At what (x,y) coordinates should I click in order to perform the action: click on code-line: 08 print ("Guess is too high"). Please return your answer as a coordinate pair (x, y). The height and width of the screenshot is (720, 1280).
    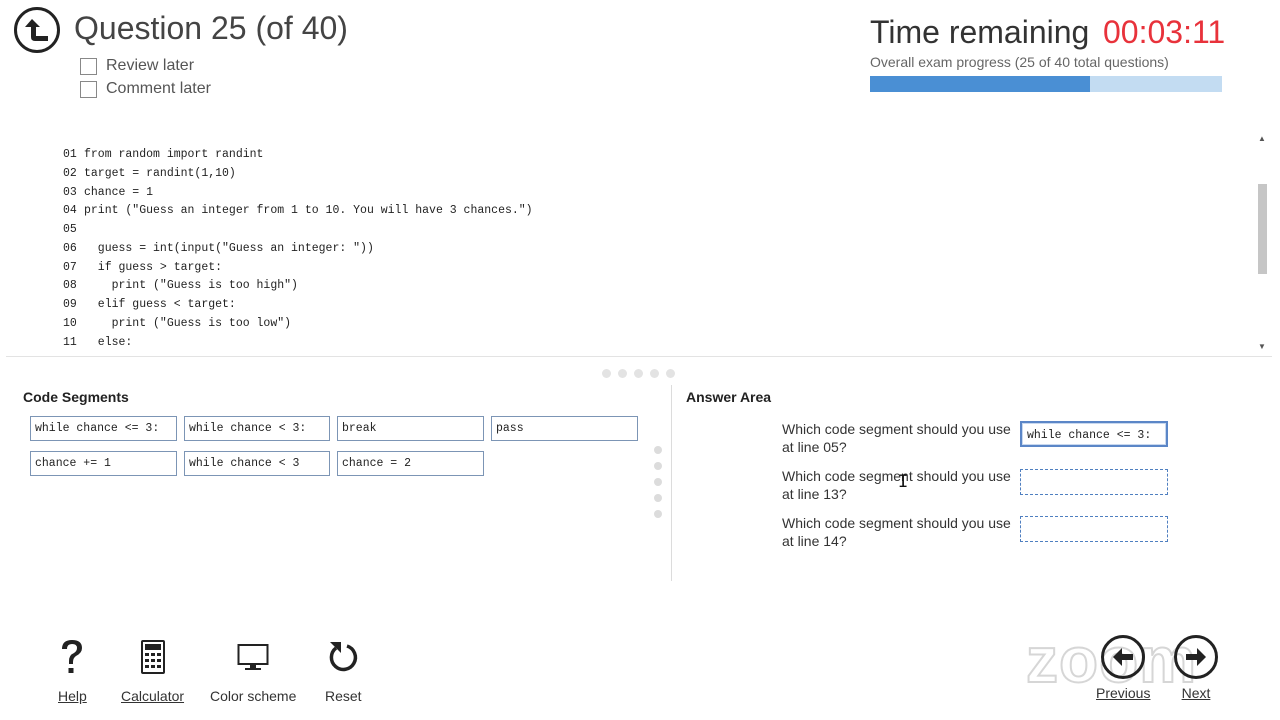
    Looking at the image, I should click on (180, 285).